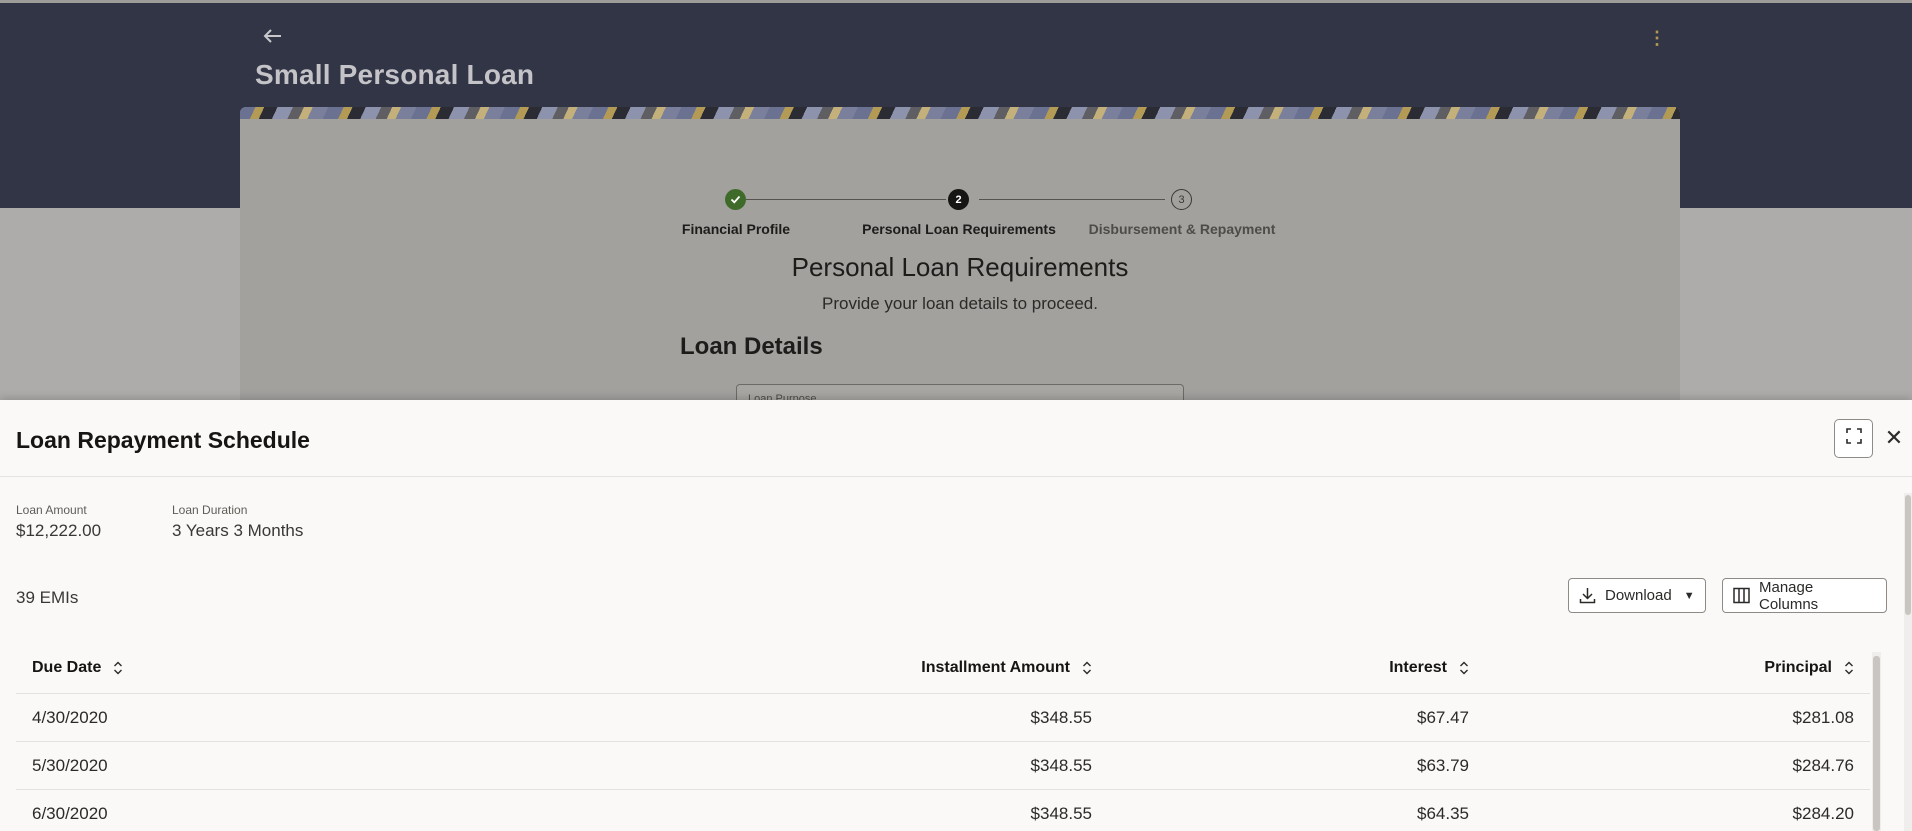 The image size is (1912, 831). I want to click on interest-cell: $63.79, so click(1443, 765).